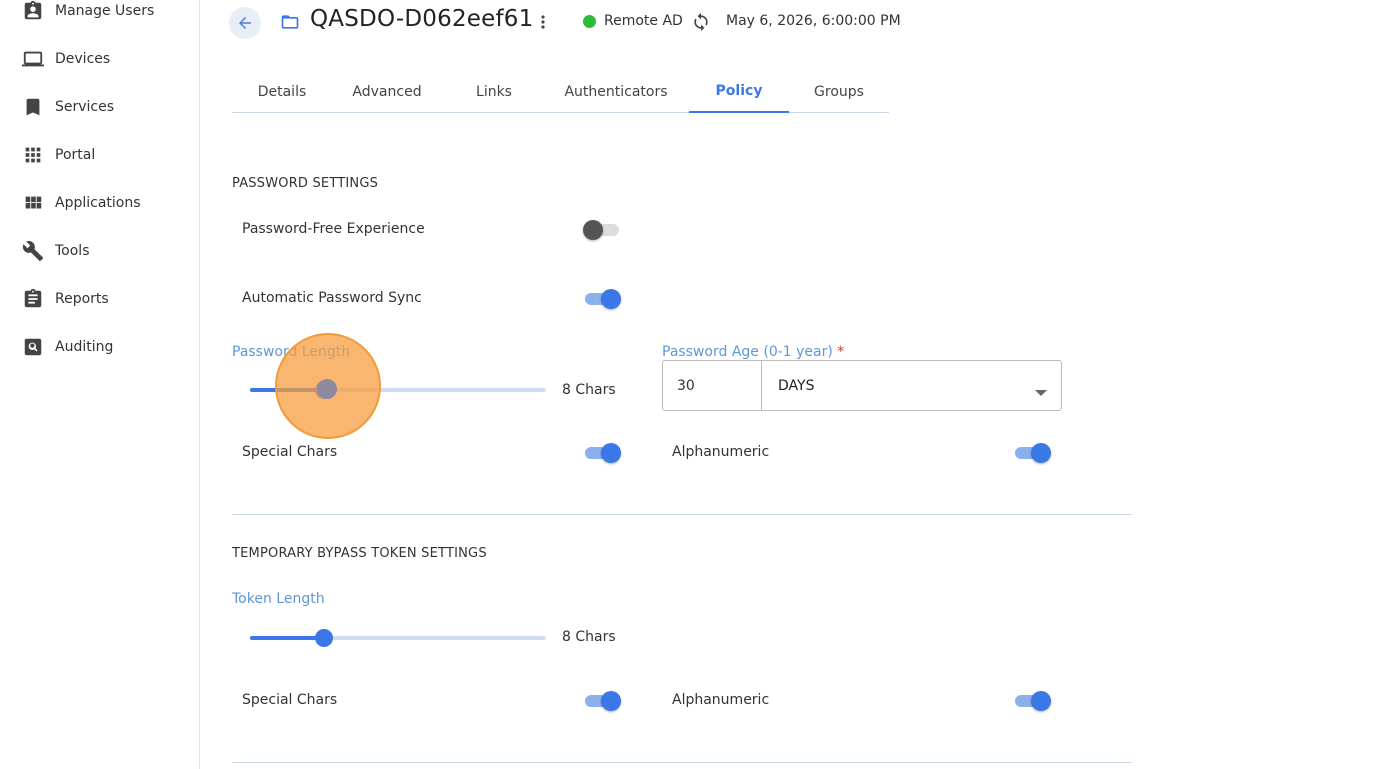  Describe the element at coordinates (282, 91) in the screenshot. I see `tab-details: Details` at that location.